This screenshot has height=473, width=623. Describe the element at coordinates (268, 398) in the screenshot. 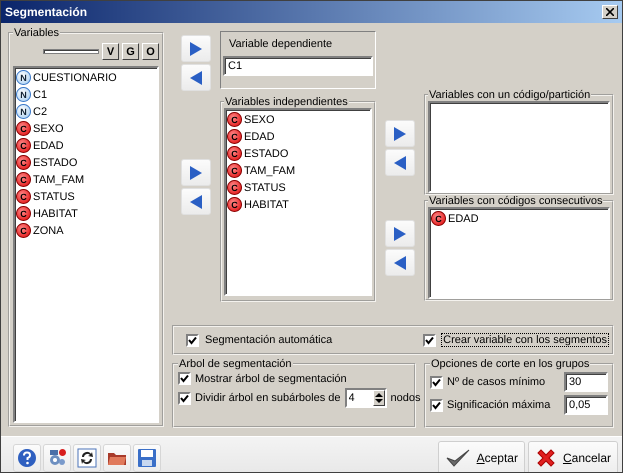

I see `checkbox-label: Dividir árbol en subárboles de` at that location.